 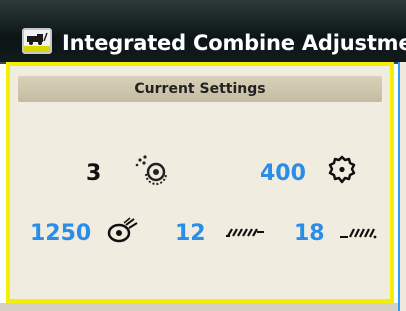 What do you see at coordinates (402, 186) in the screenshot?
I see `side-scroll-edge` at bounding box center [402, 186].